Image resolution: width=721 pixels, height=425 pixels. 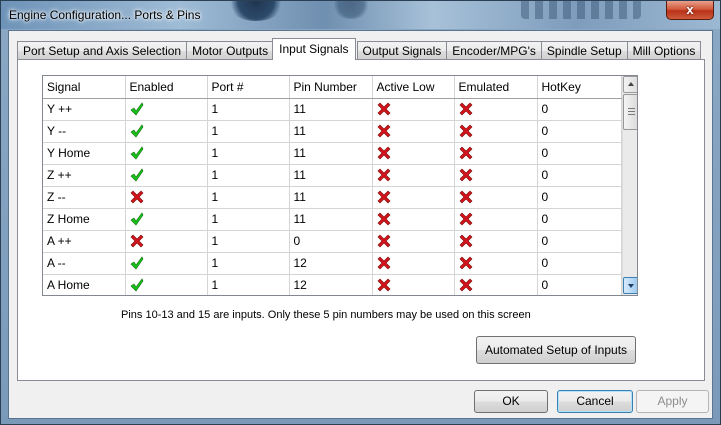 I want to click on arrow-up-icon, so click(x=631, y=84).